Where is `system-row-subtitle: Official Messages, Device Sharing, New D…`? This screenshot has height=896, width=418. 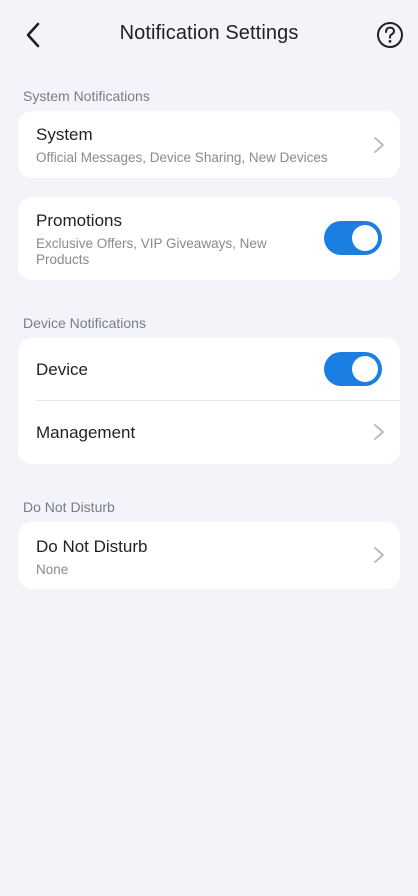 system-row-subtitle: Official Messages, Device Sharing, New D… is located at coordinates (182, 157).